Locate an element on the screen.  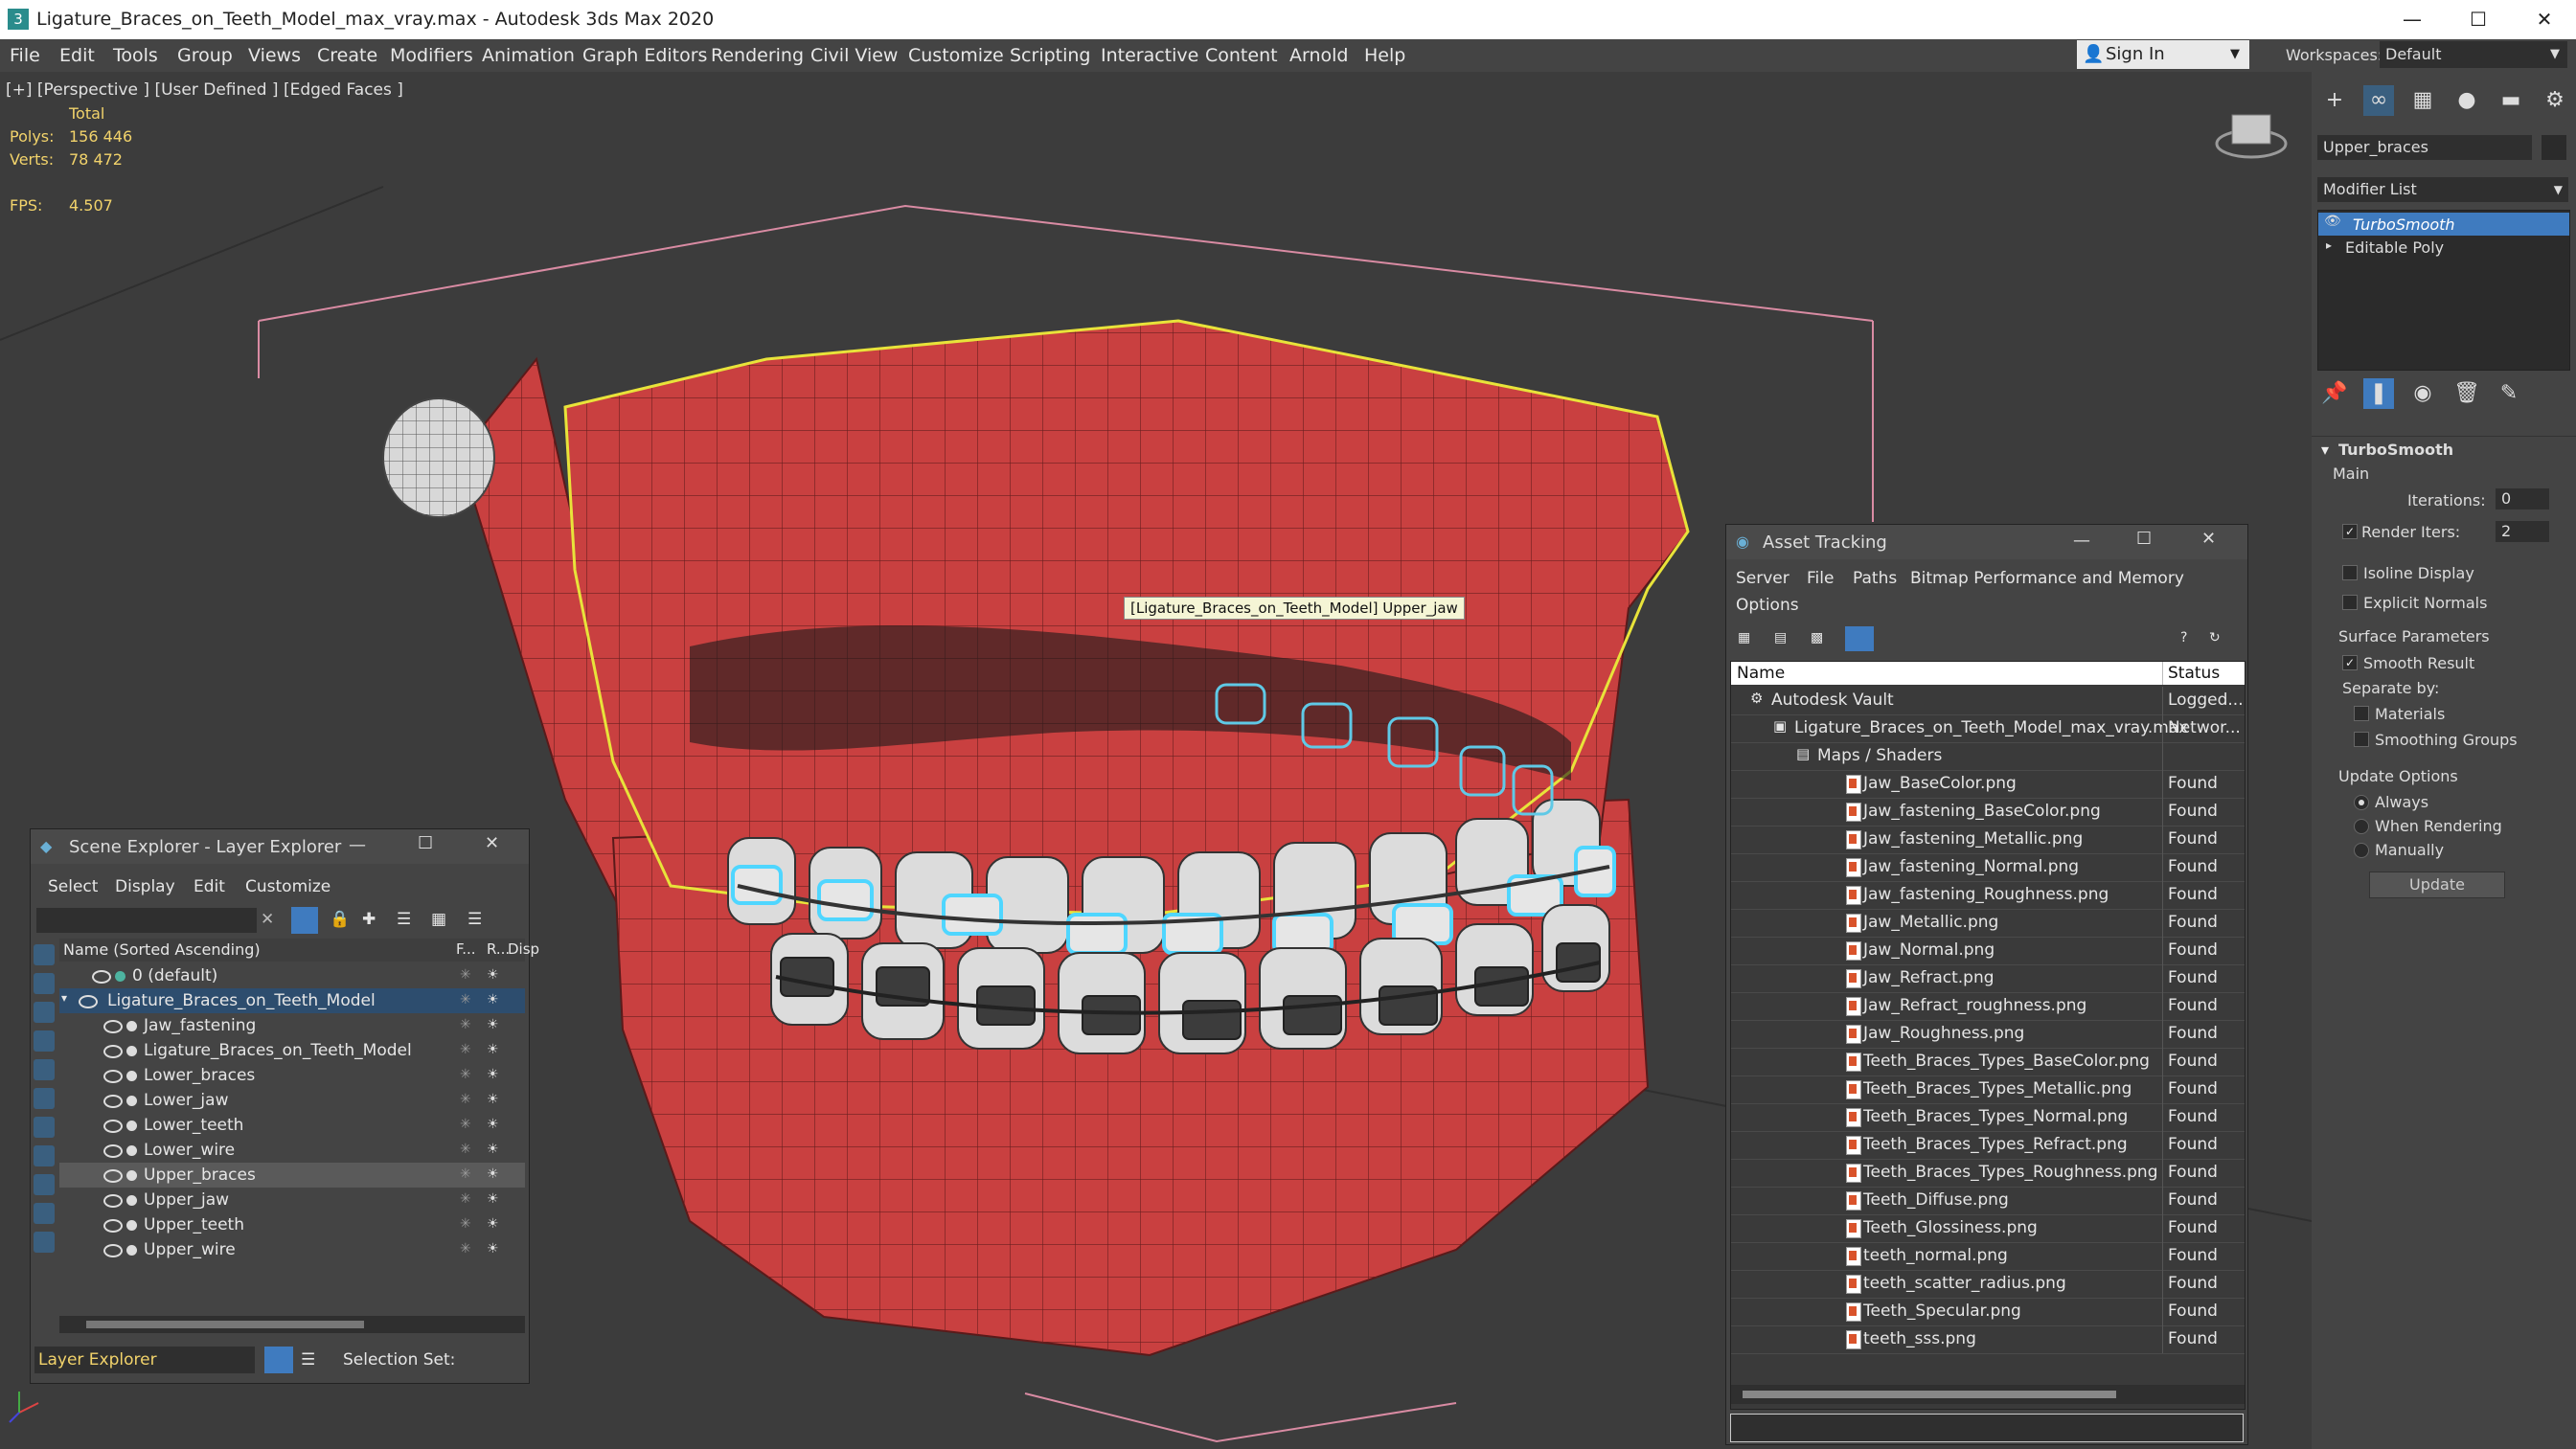
display-frozen-icon is located at coordinates (44, 1242).